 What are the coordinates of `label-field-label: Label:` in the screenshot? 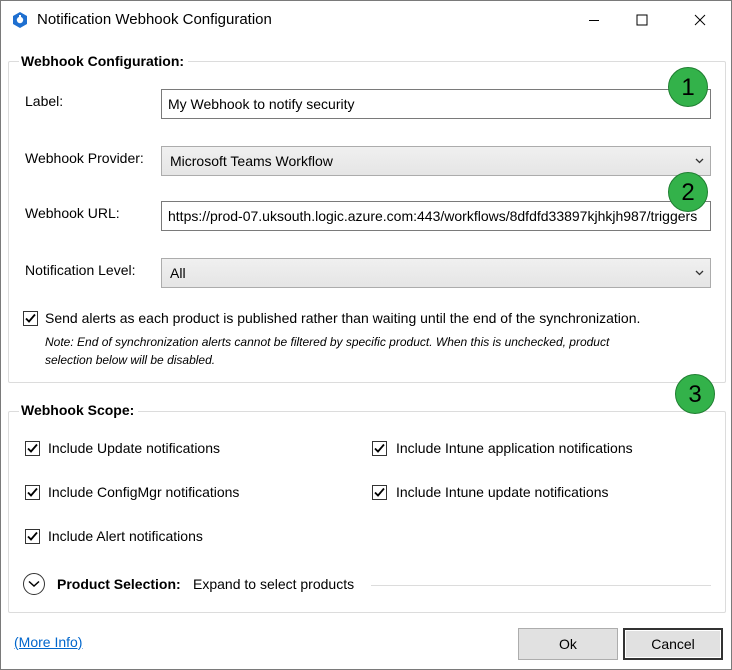 It's located at (44, 101).